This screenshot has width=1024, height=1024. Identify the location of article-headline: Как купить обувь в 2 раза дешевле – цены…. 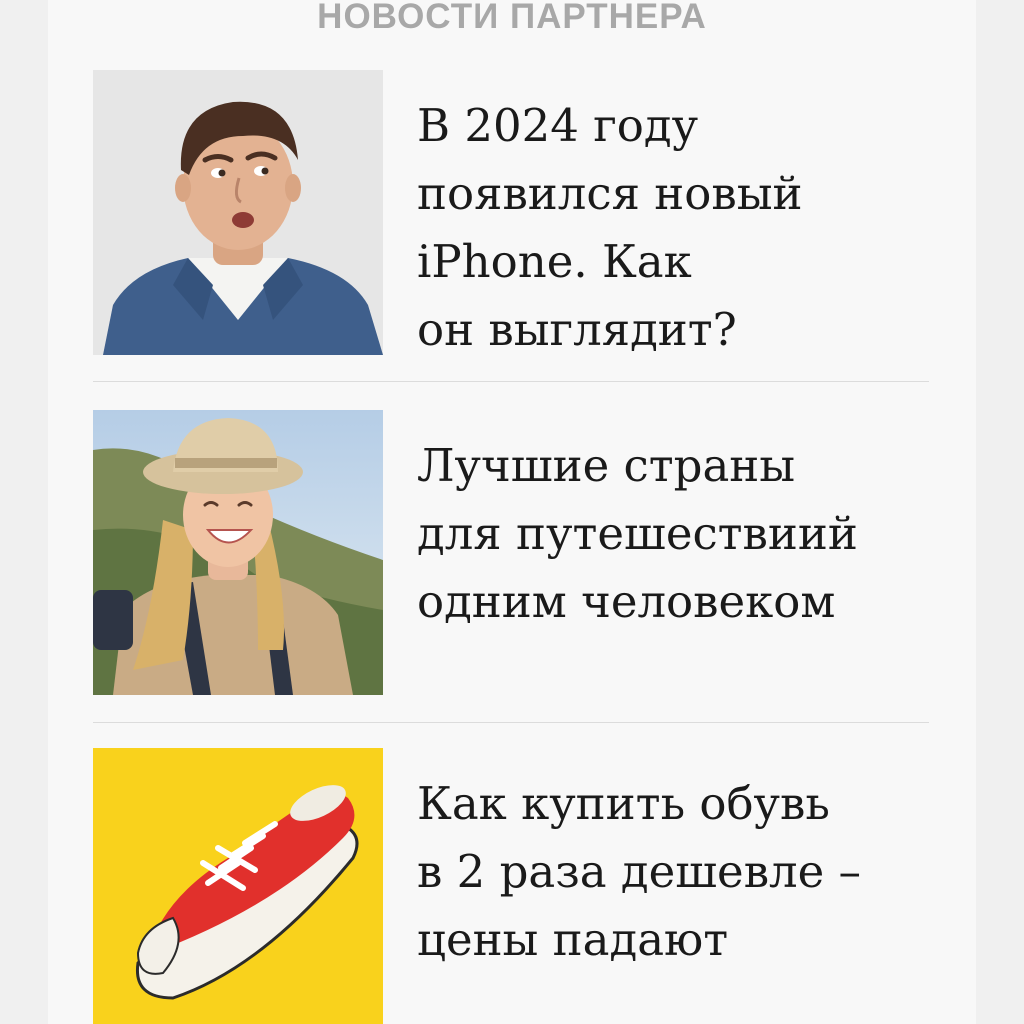
(672, 872).